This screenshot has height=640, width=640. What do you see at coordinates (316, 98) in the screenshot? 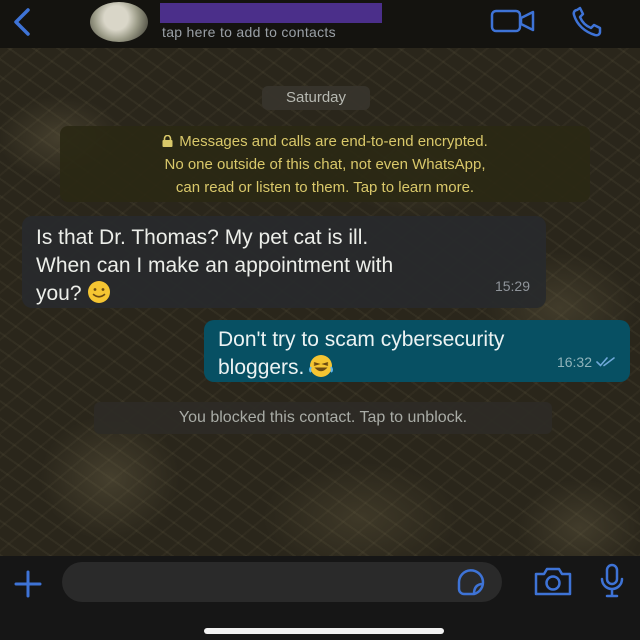
I see `date-separator: Saturday` at bounding box center [316, 98].